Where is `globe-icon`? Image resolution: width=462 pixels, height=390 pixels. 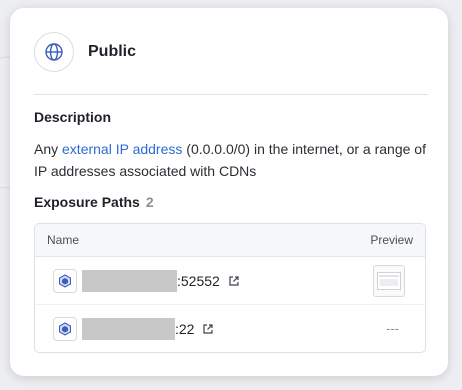 globe-icon is located at coordinates (54, 52).